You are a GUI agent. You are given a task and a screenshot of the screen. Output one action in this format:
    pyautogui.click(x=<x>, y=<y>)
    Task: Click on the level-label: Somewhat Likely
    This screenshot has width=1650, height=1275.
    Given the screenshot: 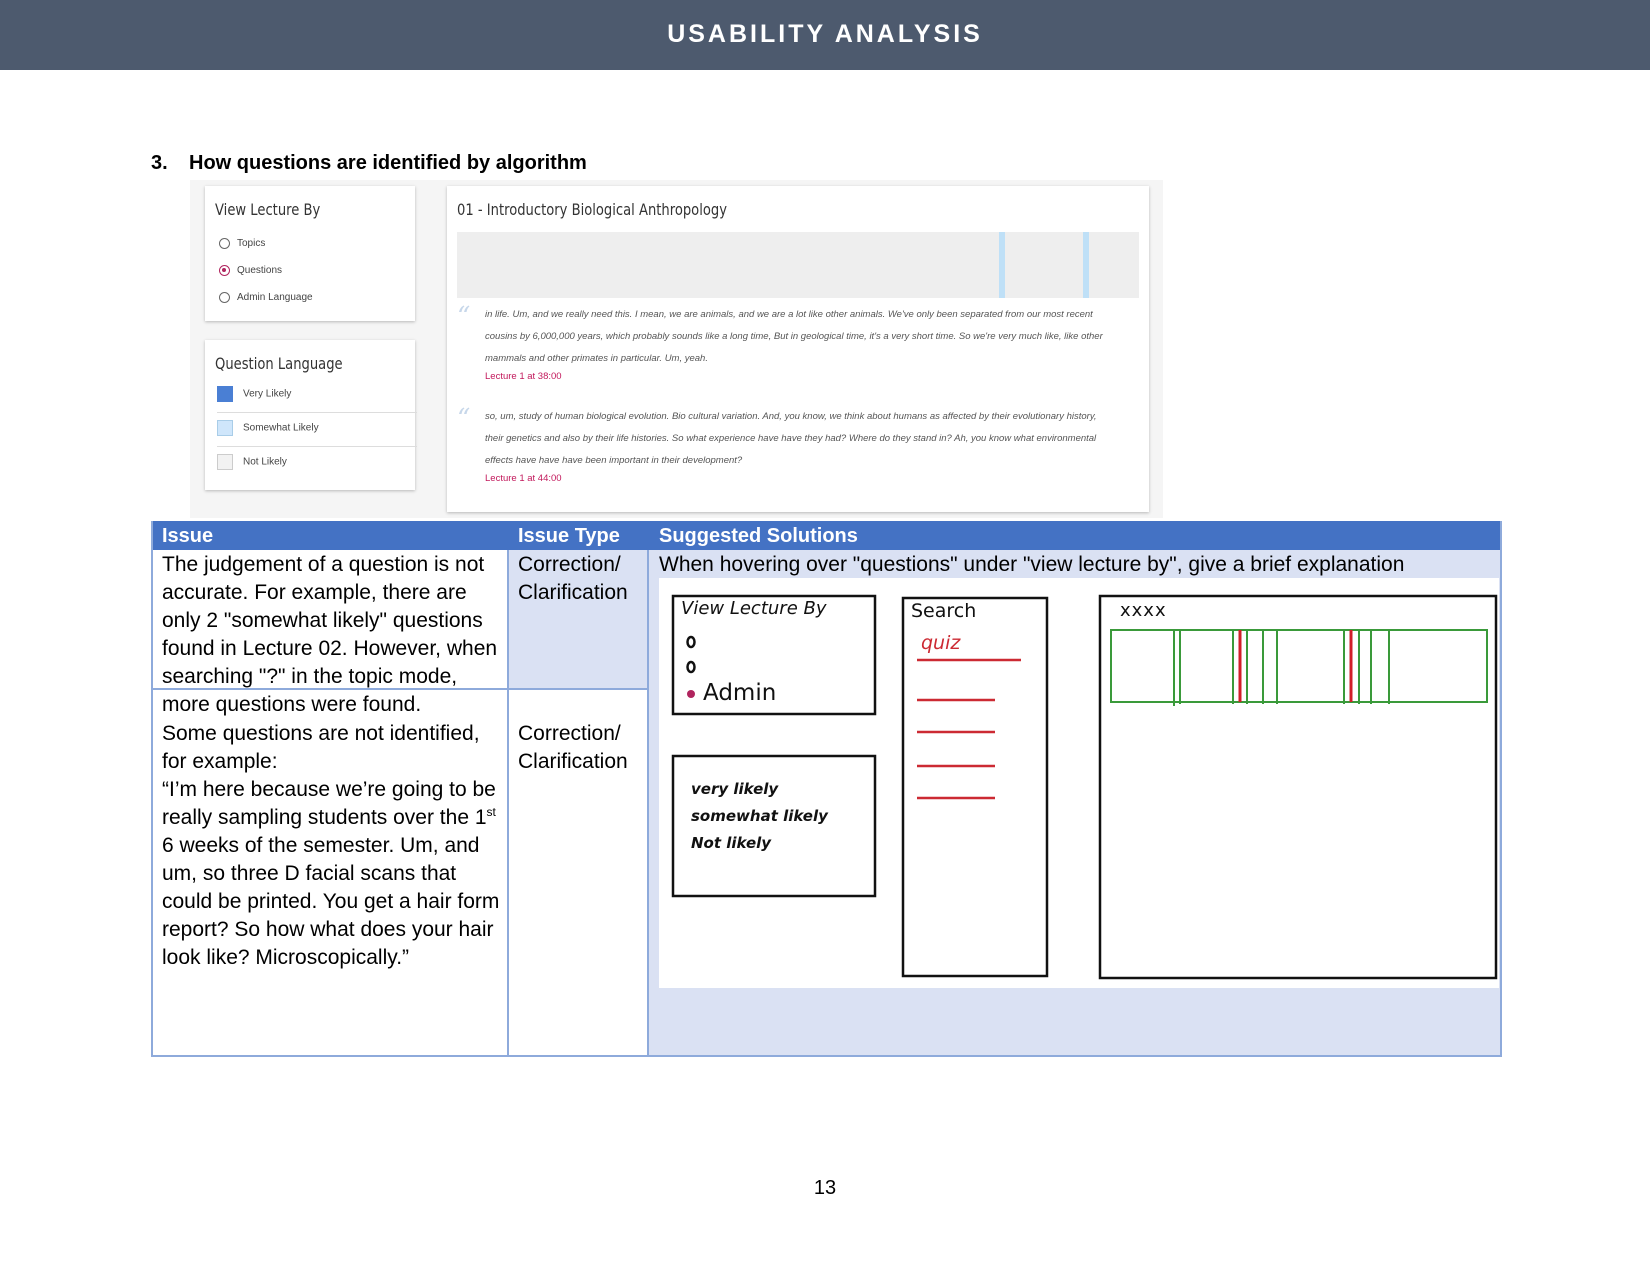 What is the action you would take?
    pyautogui.click(x=281, y=428)
    